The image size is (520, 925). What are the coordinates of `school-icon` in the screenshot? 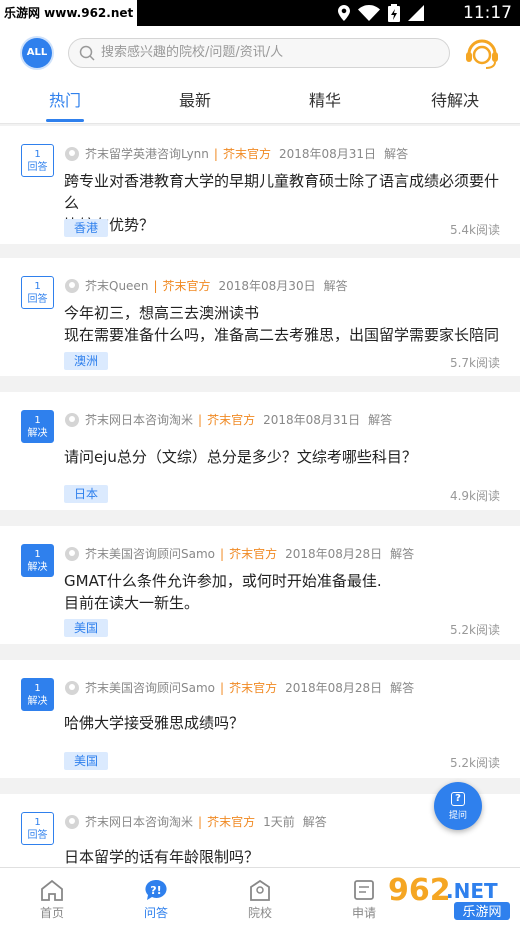 It's located at (260, 890).